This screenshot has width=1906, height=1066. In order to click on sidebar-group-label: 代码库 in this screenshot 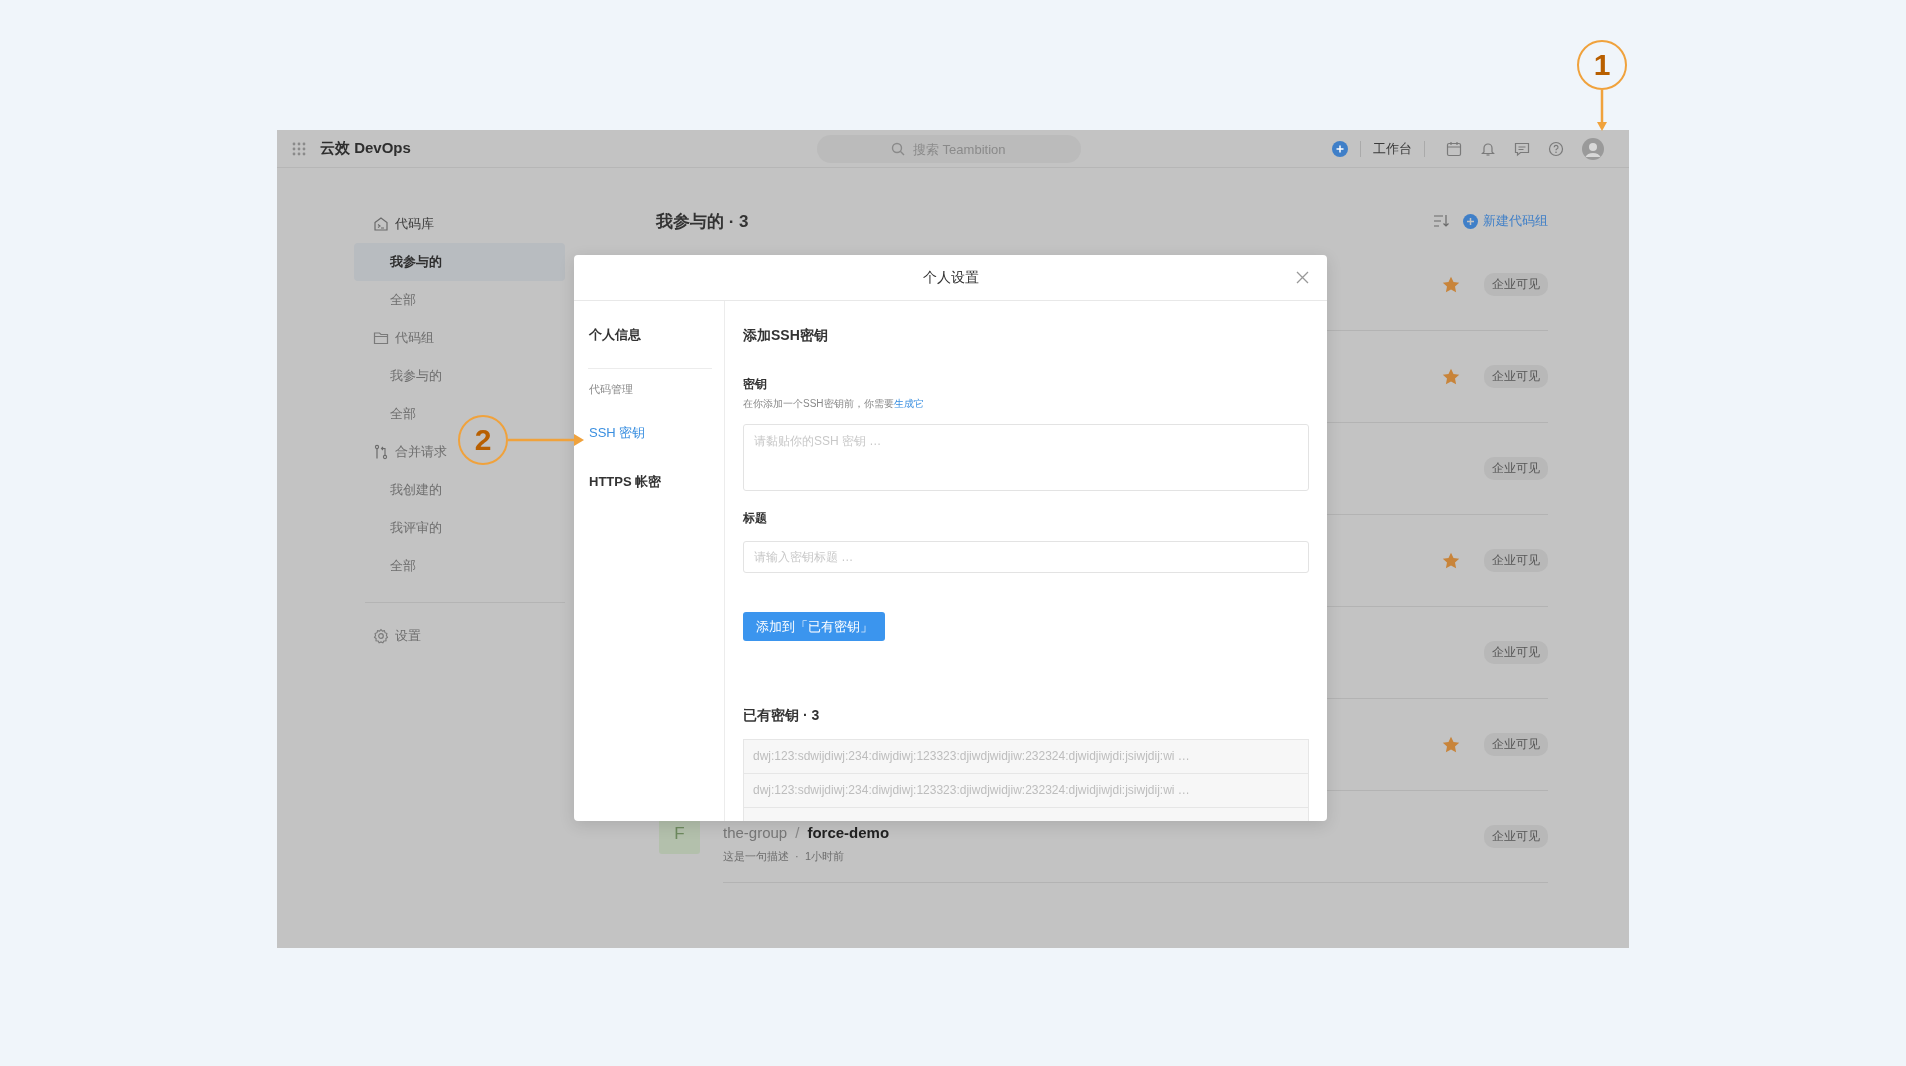, I will do `click(414, 224)`.